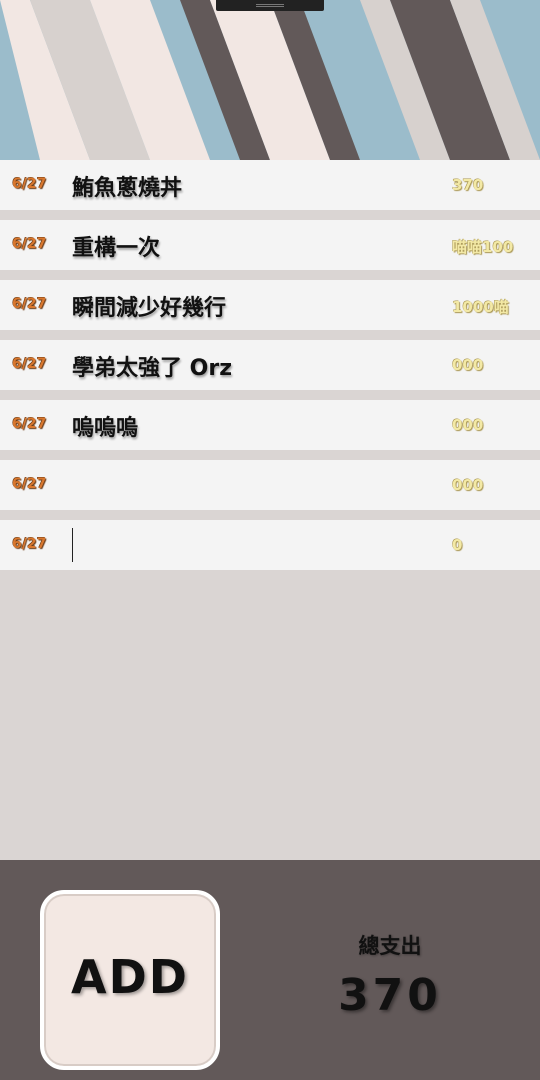 This screenshot has width=540, height=1080. Describe the element at coordinates (152, 366) in the screenshot. I see `expense-name: 學弟太強了 Orz` at that location.